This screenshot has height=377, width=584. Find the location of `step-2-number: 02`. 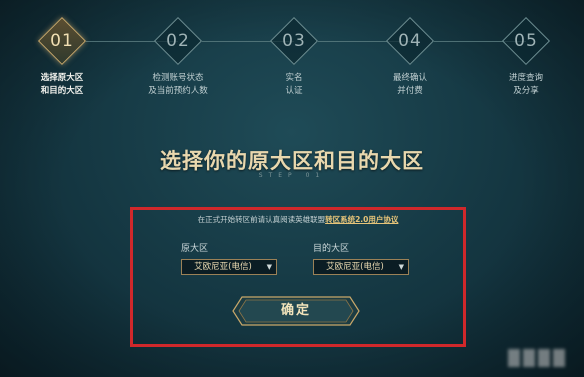

step-2-number: 02 is located at coordinates (178, 41).